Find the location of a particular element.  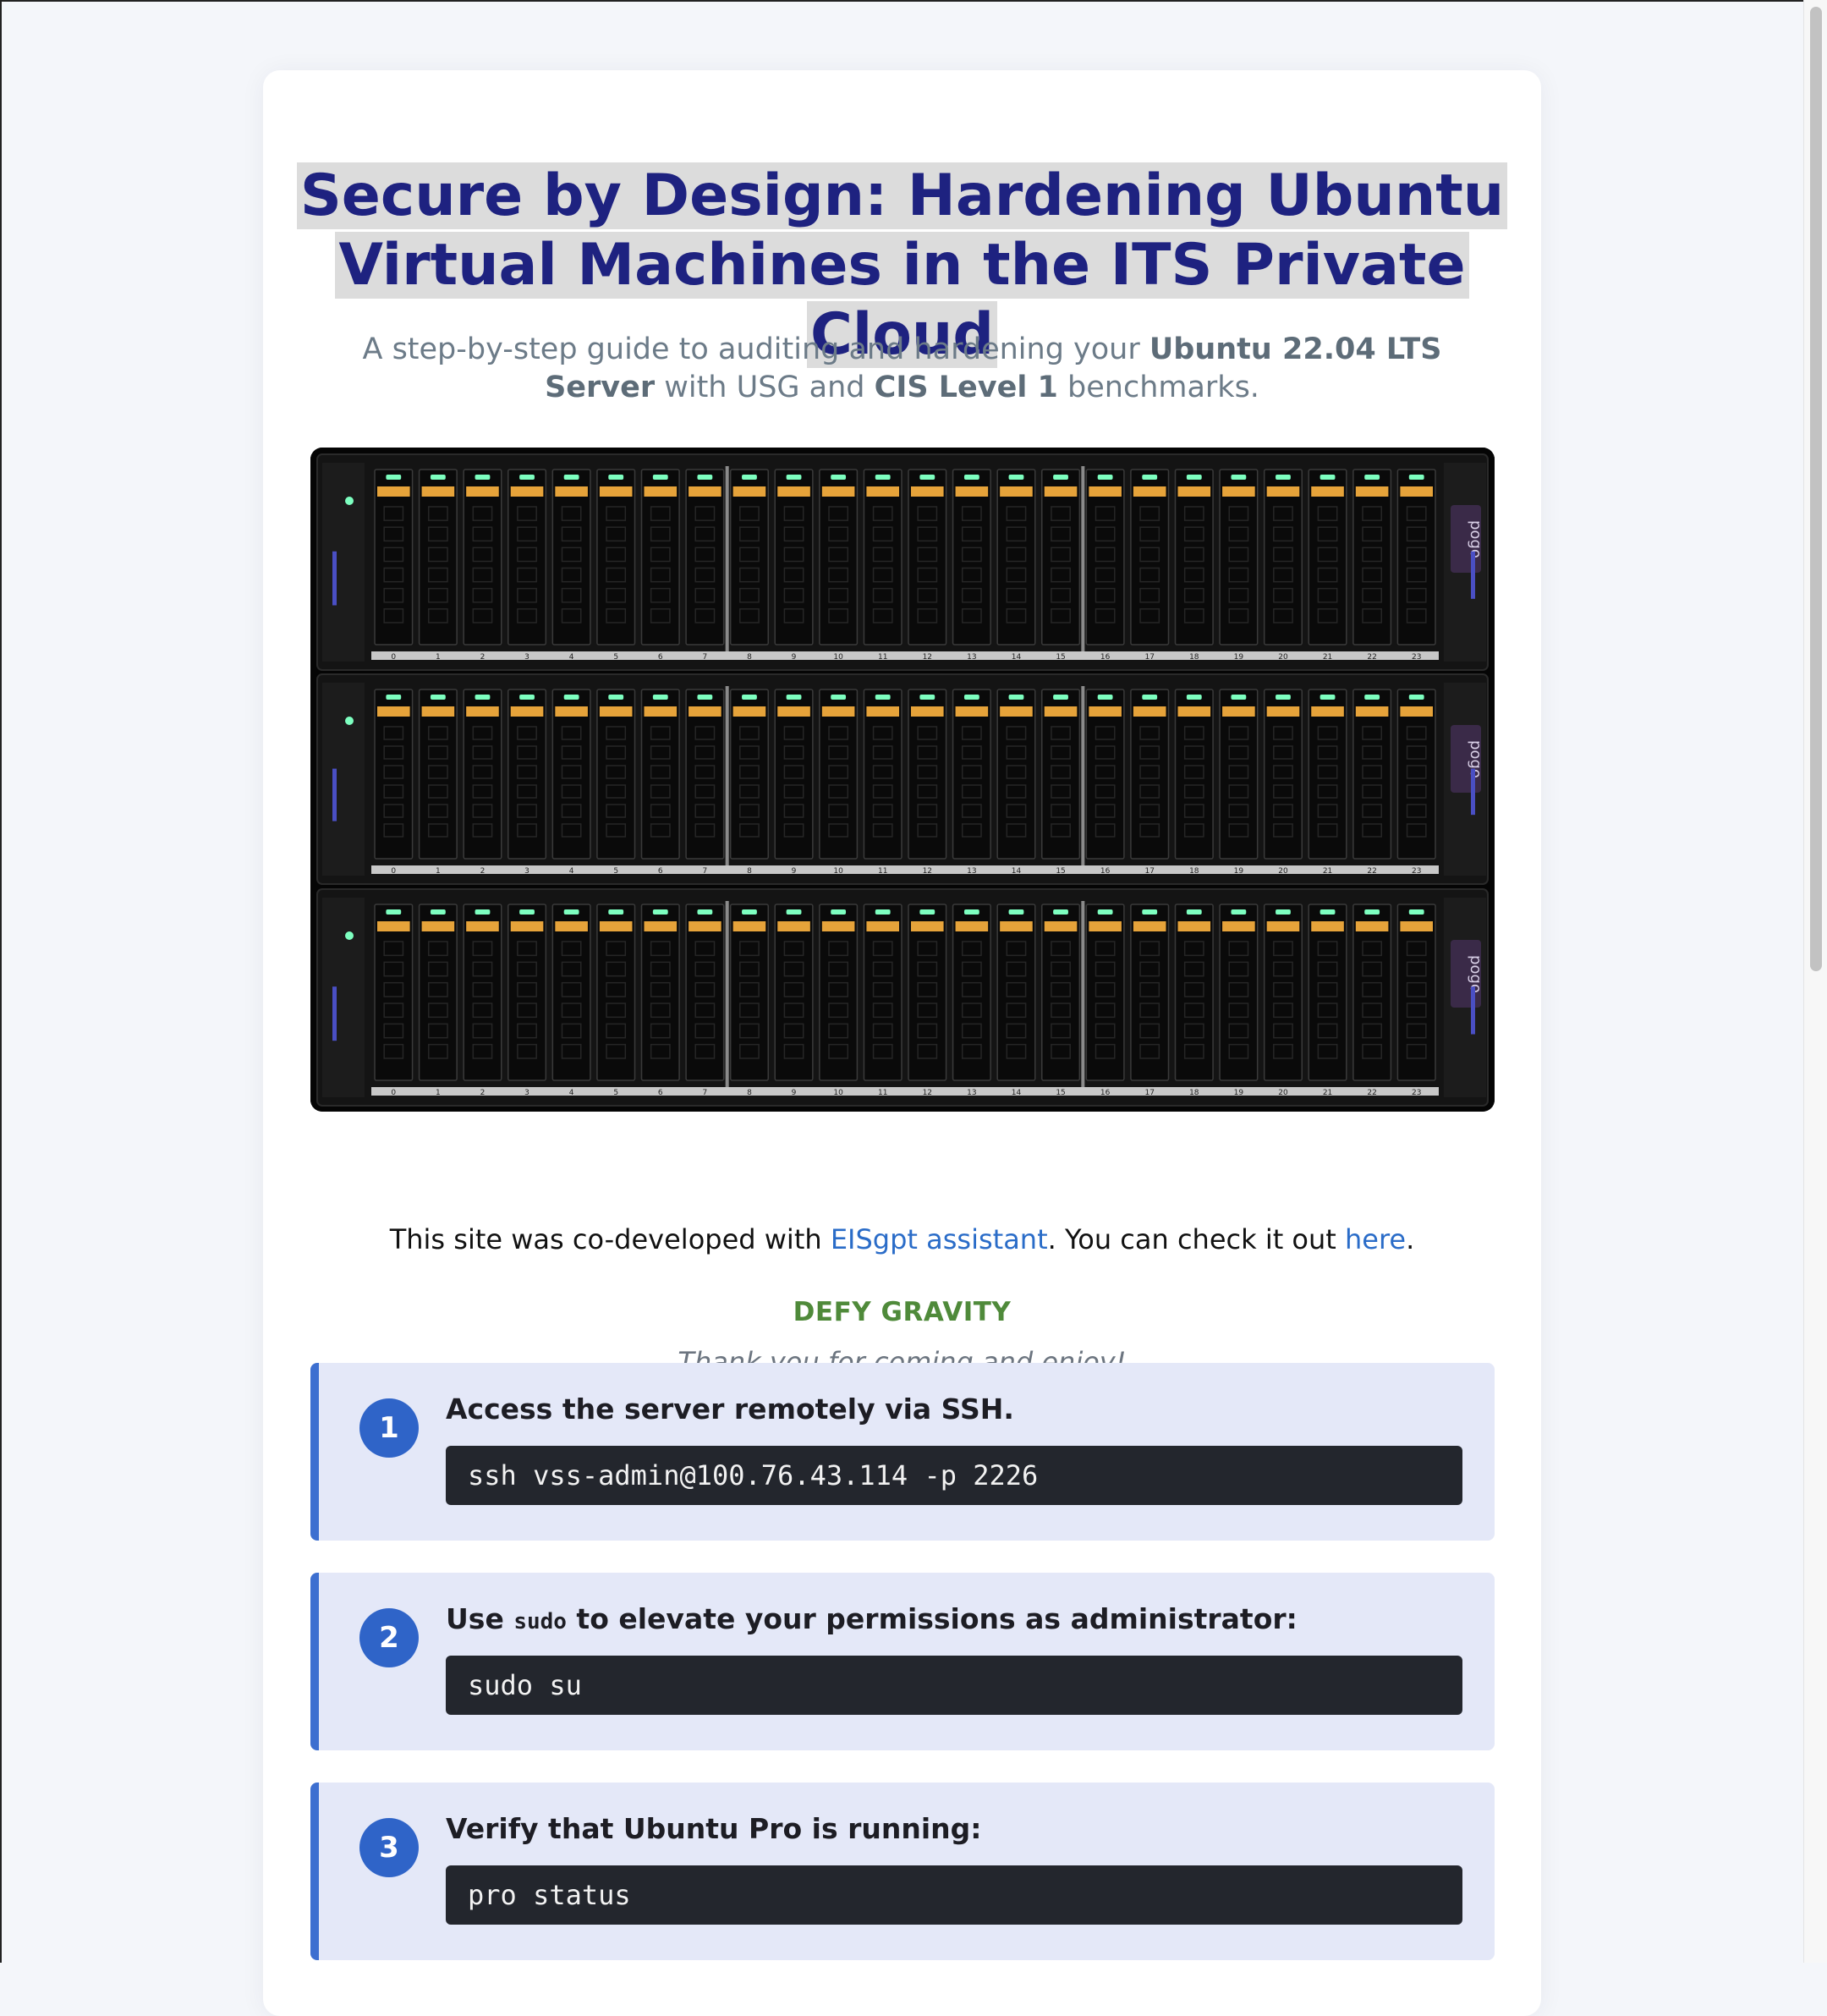

code-block-ssh: ssh vss-admin@100.76.43.114 -p 2226 is located at coordinates (954, 1475).